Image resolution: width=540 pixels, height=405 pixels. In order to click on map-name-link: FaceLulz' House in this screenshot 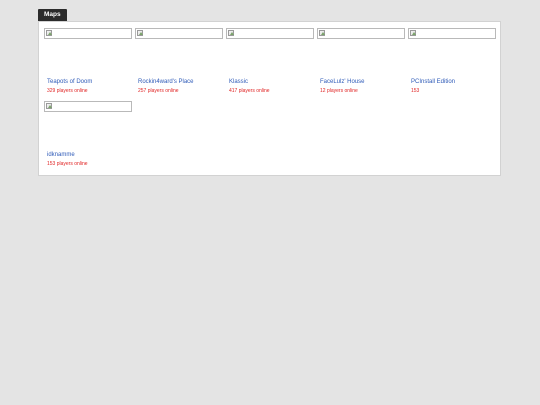, I will do `click(342, 82)`.